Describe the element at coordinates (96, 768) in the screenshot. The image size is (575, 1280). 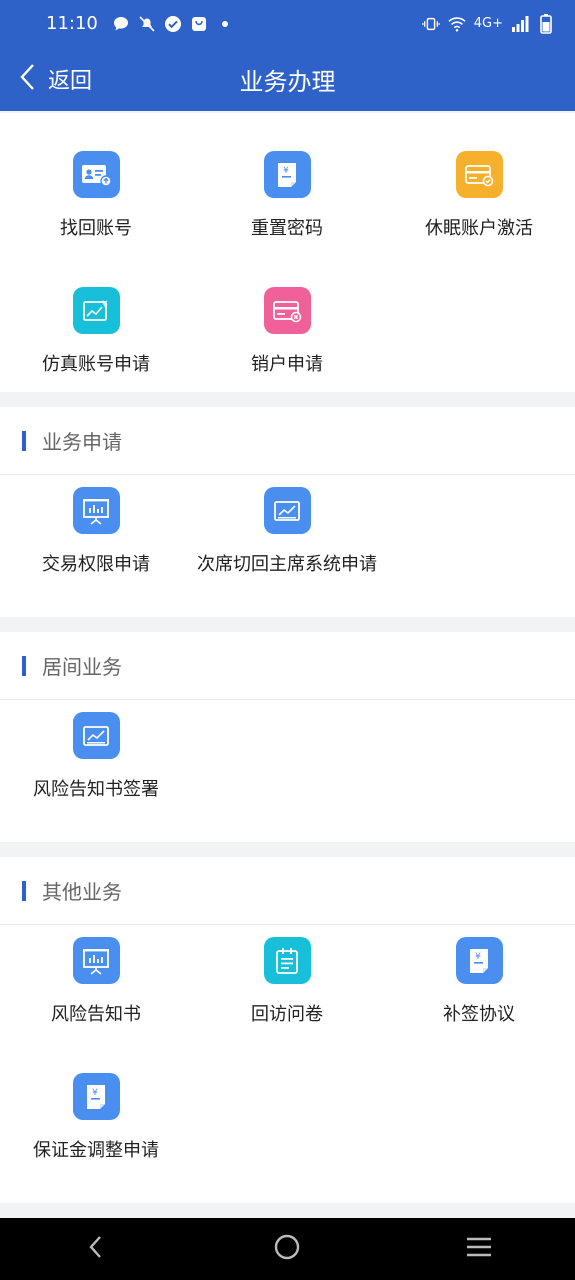
I see `risk-disclosure-signing-item: 风险告知书签署` at that location.